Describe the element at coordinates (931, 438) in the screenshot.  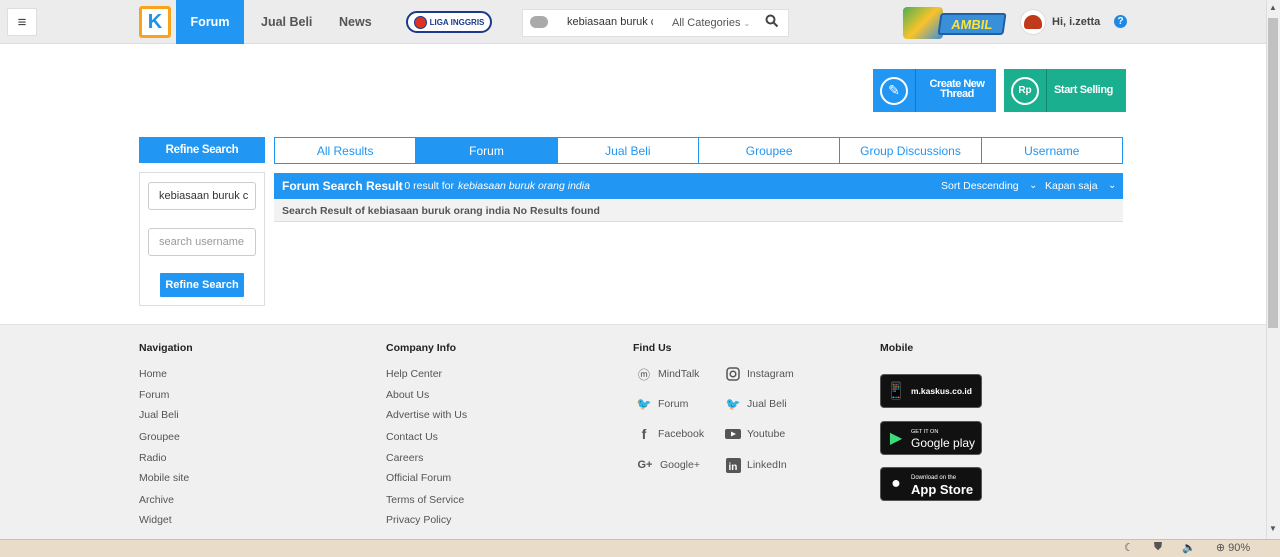
I see `google-play-badge: ▶ GET IT ON Google play` at that location.